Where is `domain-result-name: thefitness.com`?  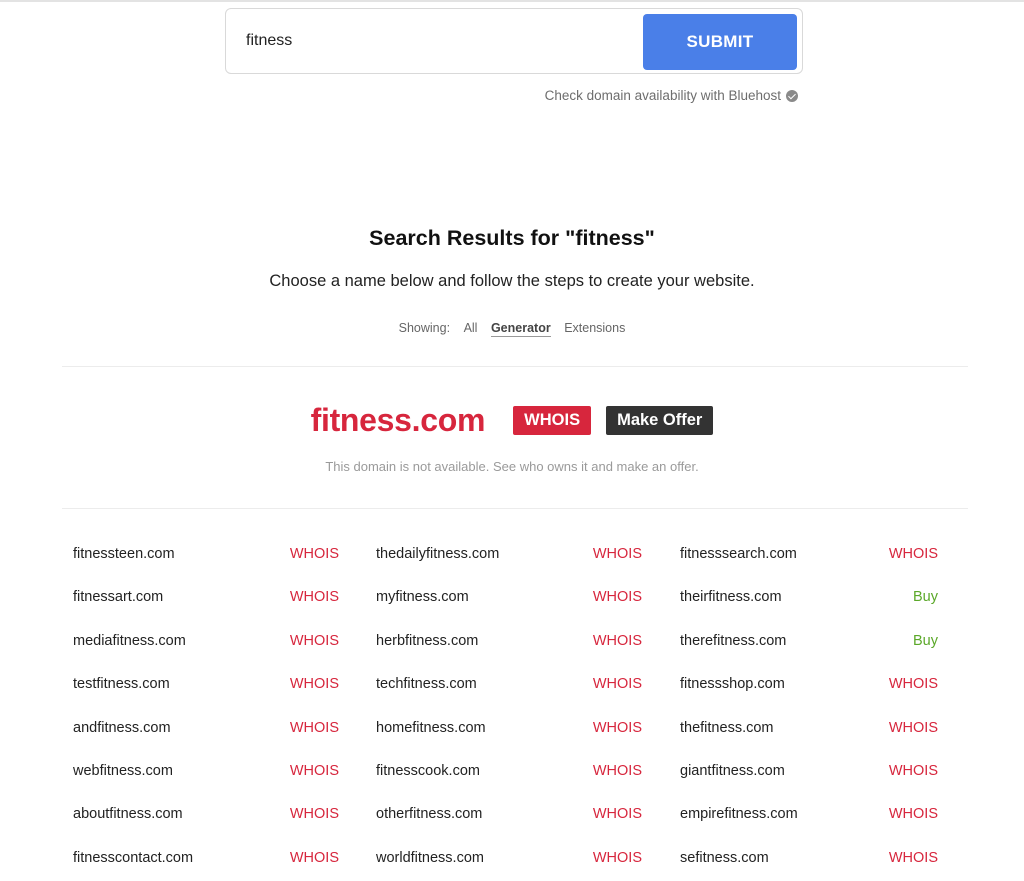 domain-result-name: thefitness.com is located at coordinates (727, 728).